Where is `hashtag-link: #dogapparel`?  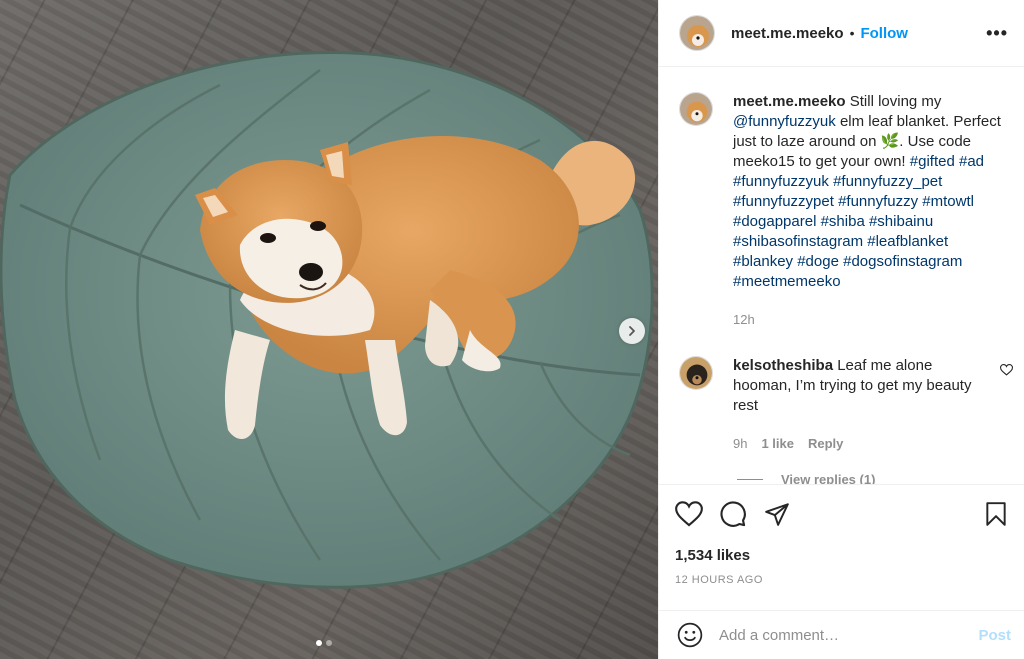
hashtag-link: #dogapparel is located at coordinates (774, 221).